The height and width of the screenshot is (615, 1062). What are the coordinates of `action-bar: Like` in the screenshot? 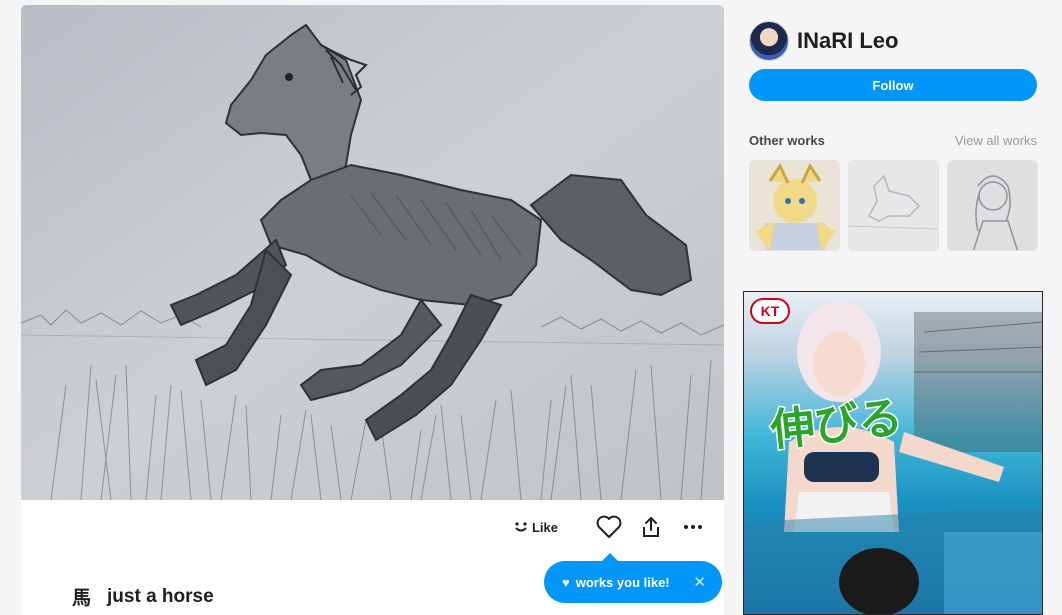 It's located at (611, 527).